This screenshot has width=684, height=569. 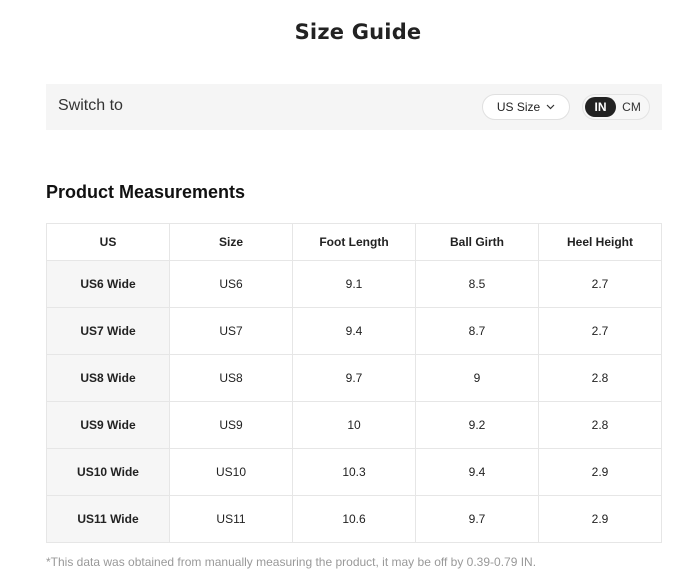 I want to click on table-cell: 10.6, so click(x=354, y=519).